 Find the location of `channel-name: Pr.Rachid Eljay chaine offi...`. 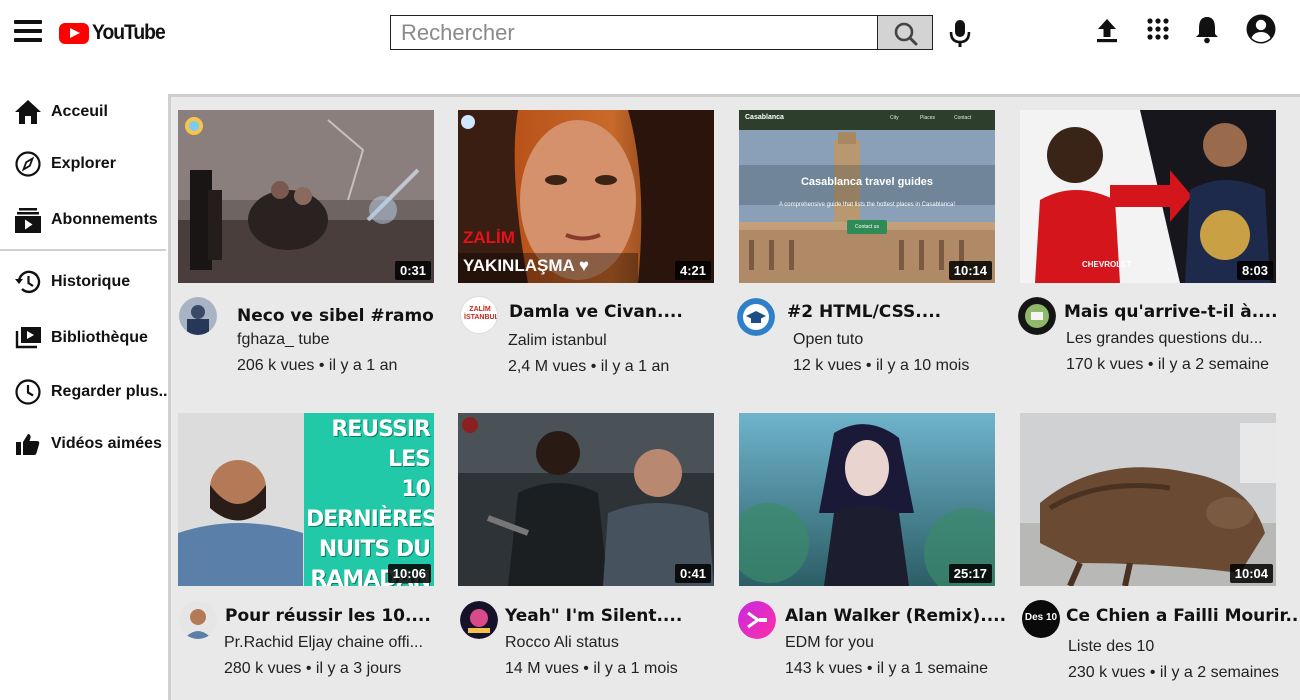

channel-name: Pr.Rachid Eljay chaine offi... is located at coordinates (323, 643).